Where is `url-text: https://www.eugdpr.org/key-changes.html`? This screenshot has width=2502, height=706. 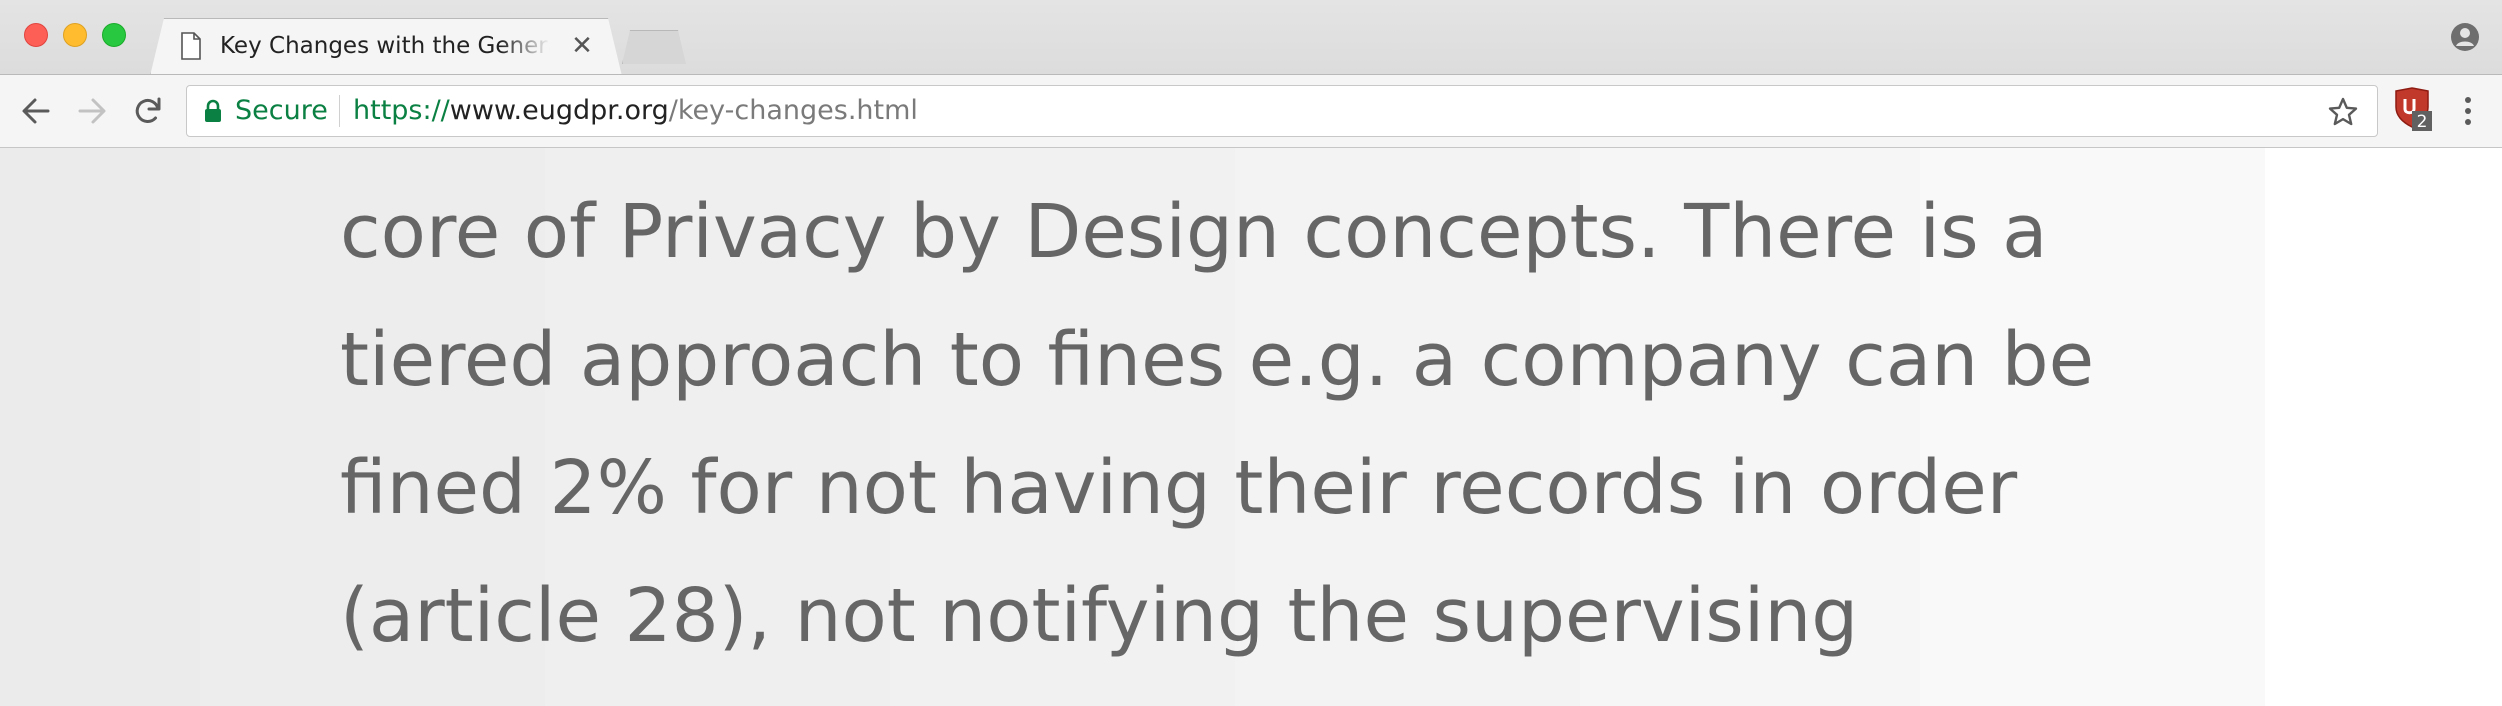
url-text: https://www.eugdpr.org/key-changes.html is located at coordinates (635, 111).